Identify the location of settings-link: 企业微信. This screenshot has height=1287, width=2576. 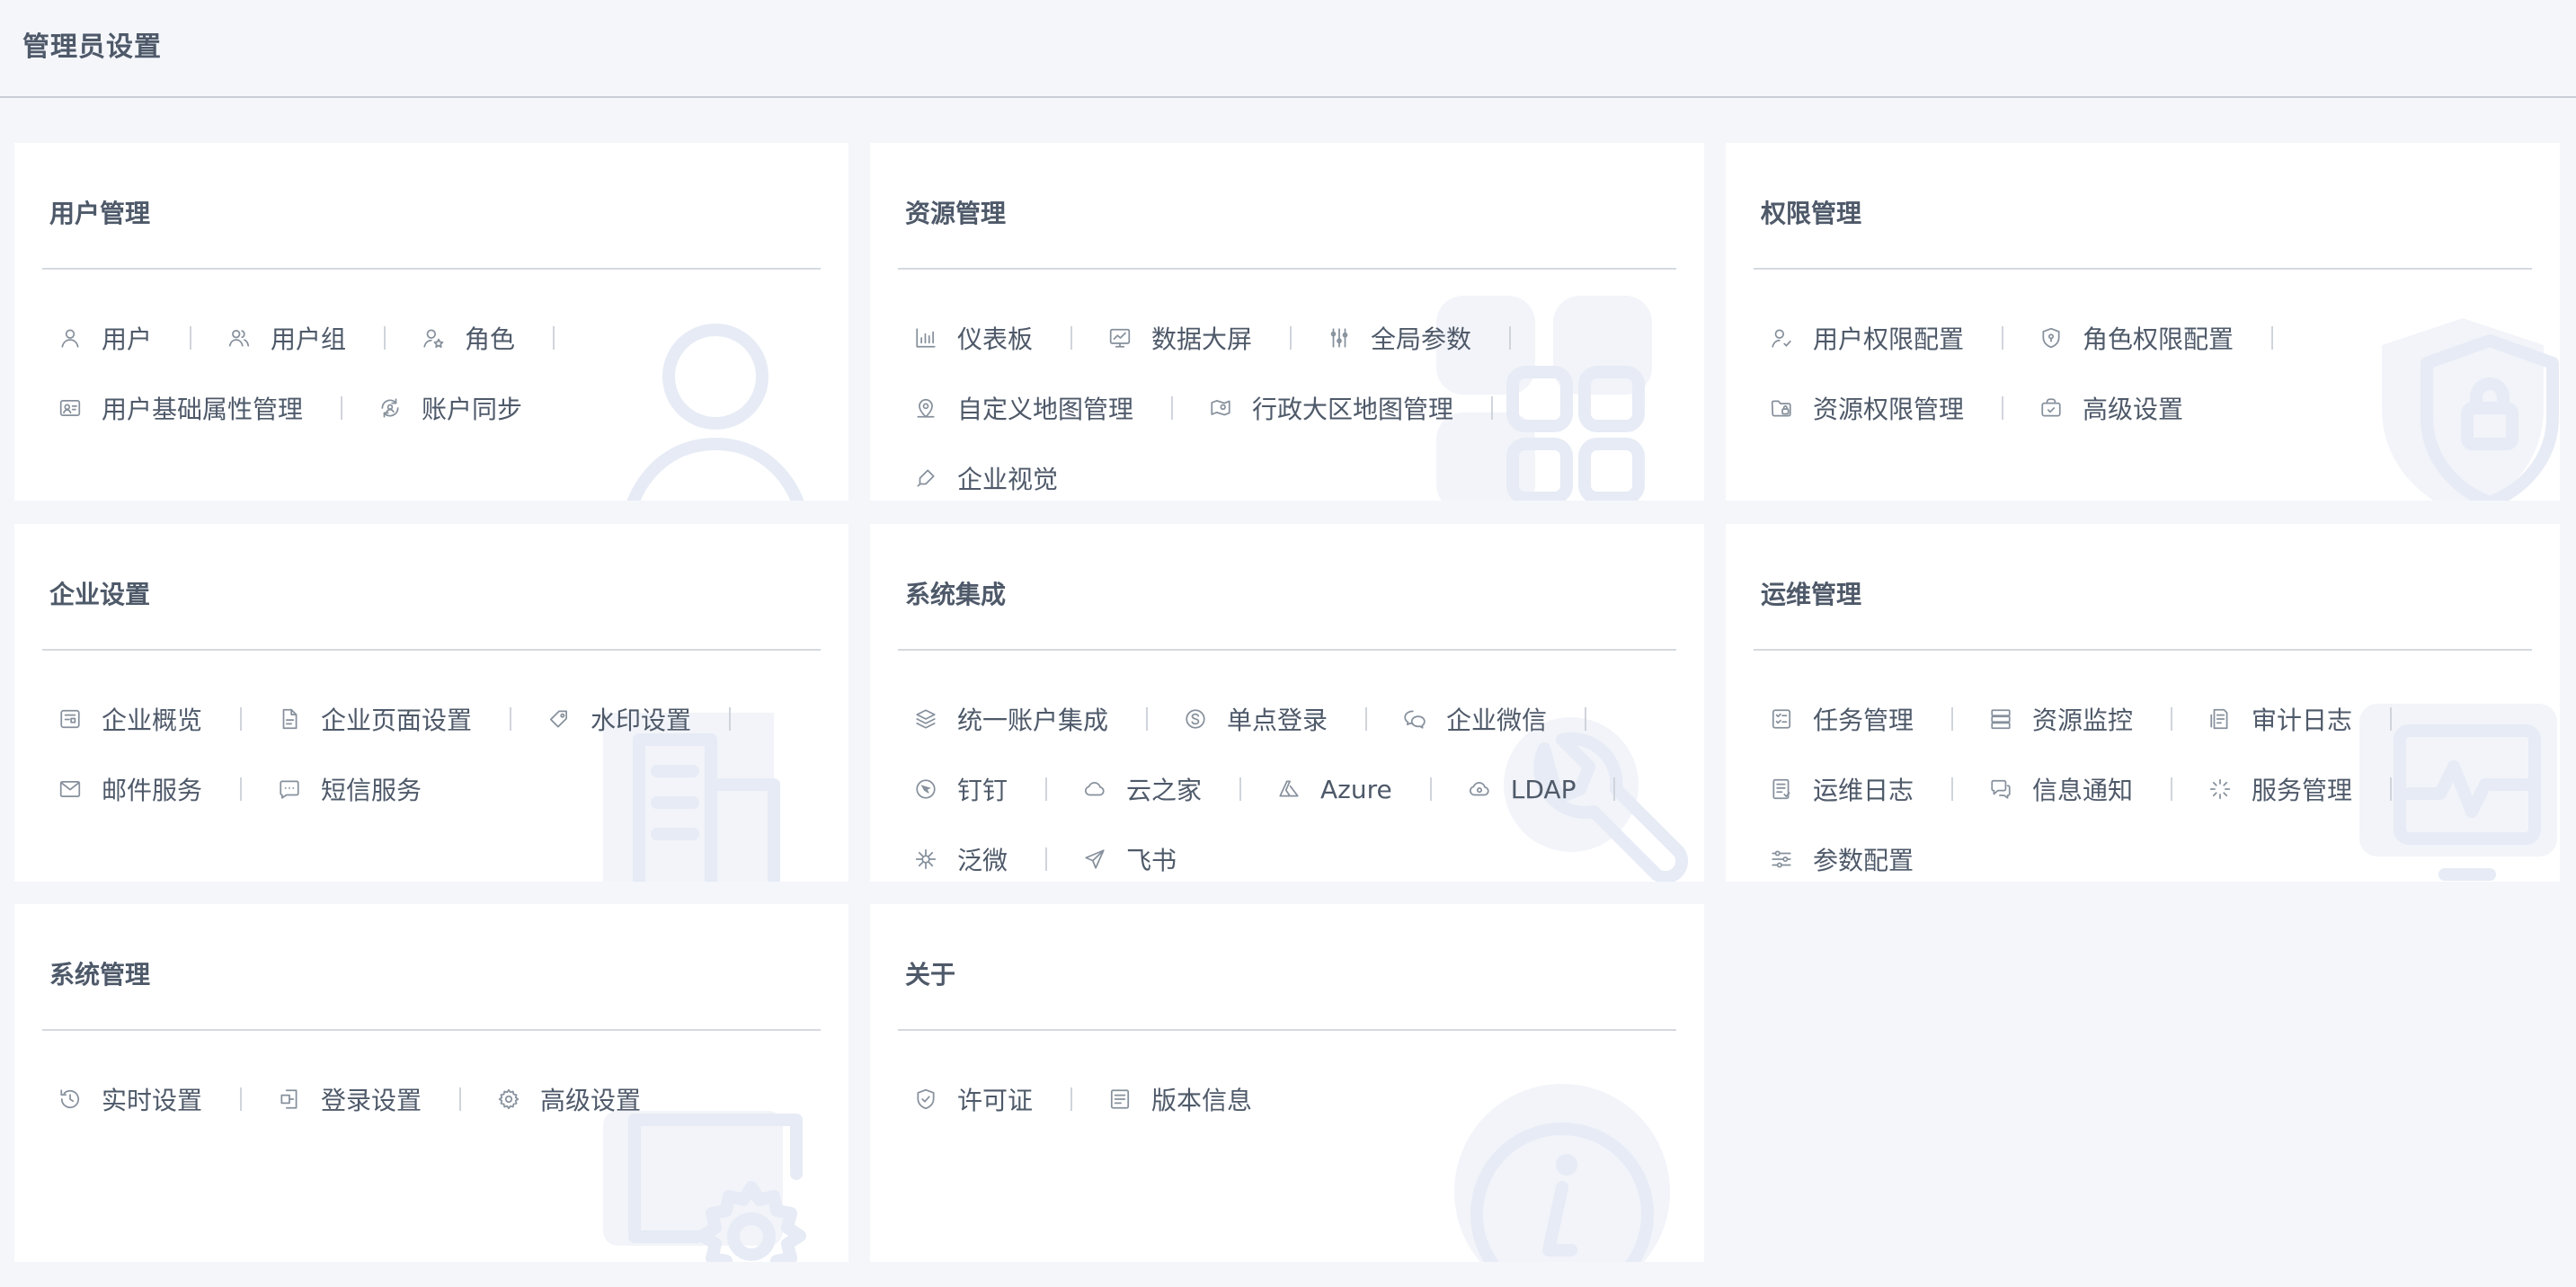
(1475, 719).